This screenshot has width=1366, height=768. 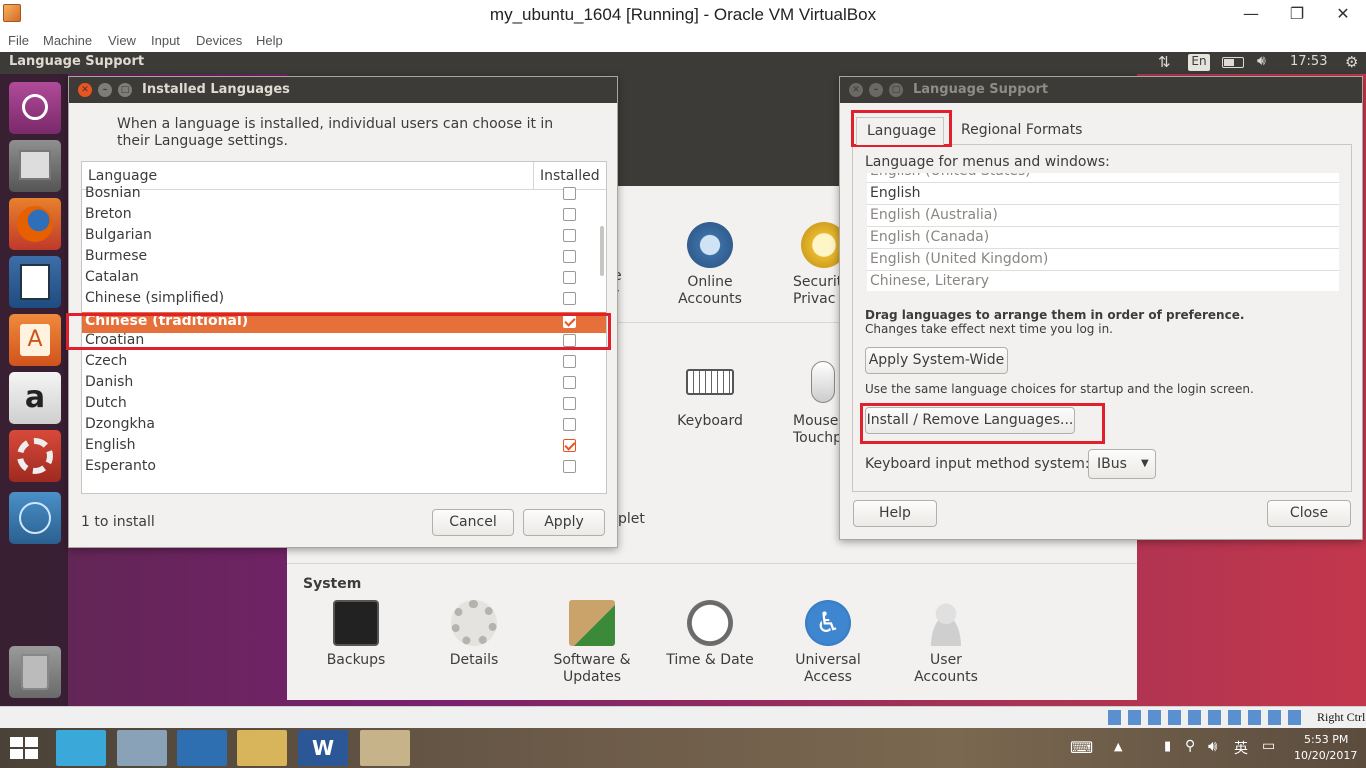 What do you see at coordinates (900, 131) in the screenshot?
I see `tab-language: Language` at bounding box center [900, 131].